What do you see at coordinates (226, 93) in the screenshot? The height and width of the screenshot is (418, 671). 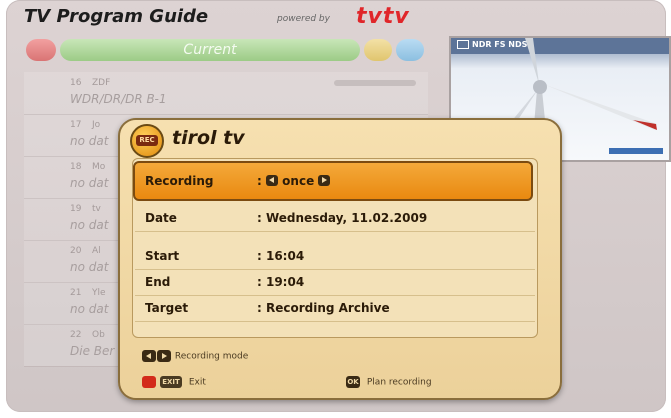 I see `list-item: 16 ZDF WDR/DR/DR B-1` at bounding box center [226, 93].